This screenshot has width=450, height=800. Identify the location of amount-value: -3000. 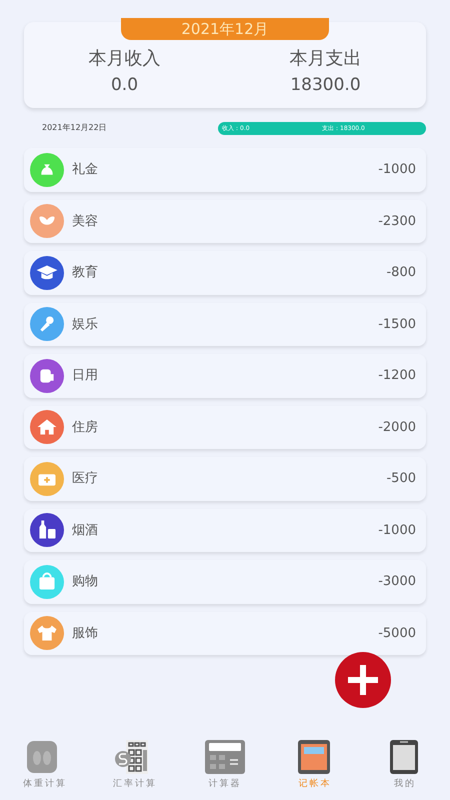
(397, 582).